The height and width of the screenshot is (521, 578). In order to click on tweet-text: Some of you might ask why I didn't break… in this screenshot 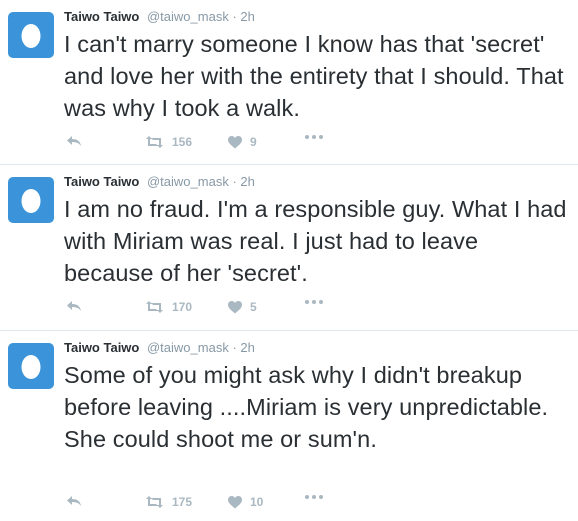, I will do `click(306, 407)`.